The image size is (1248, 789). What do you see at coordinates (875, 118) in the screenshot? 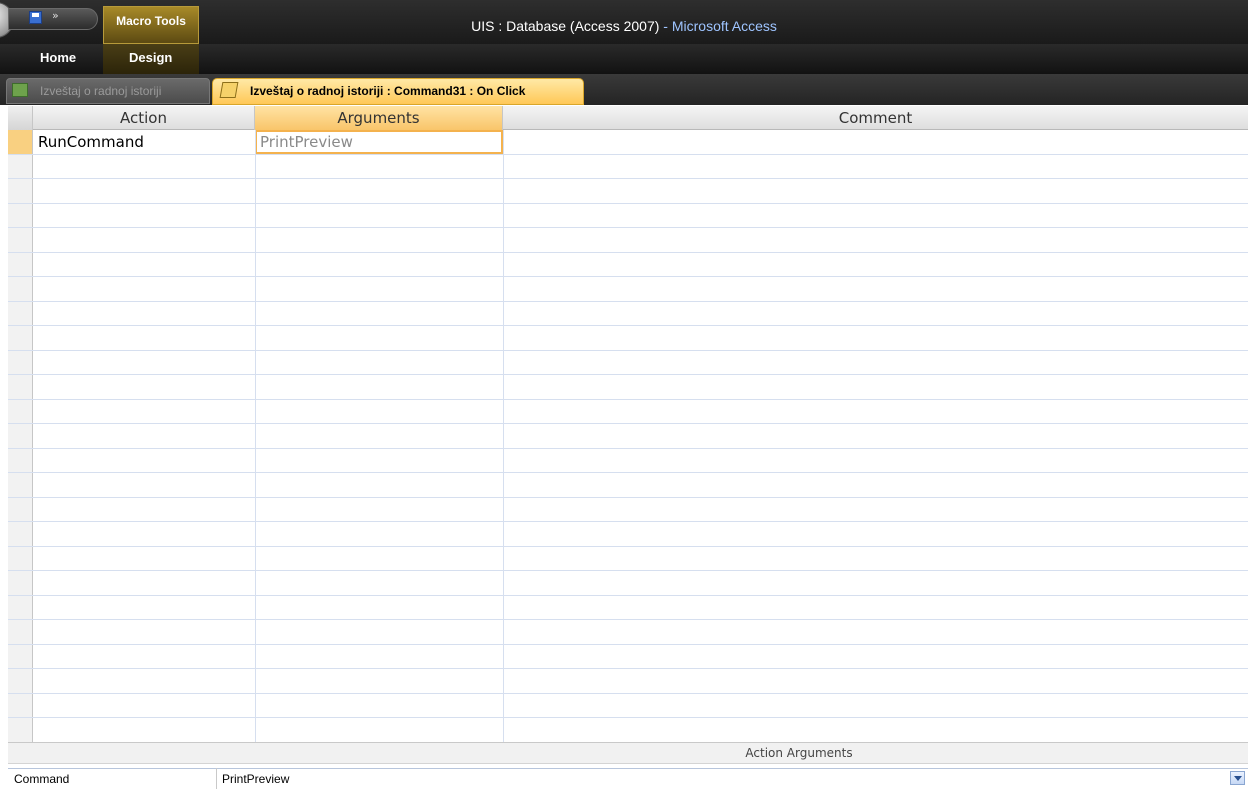
I see `column-header-comment: Comment` at bounding box center [875, 118].